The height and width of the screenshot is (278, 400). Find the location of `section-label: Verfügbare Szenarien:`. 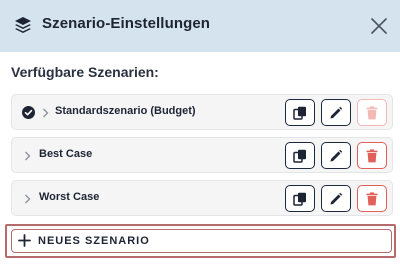

section-label: Verfügbare Szenarien: is located at coordinates (85, 72).